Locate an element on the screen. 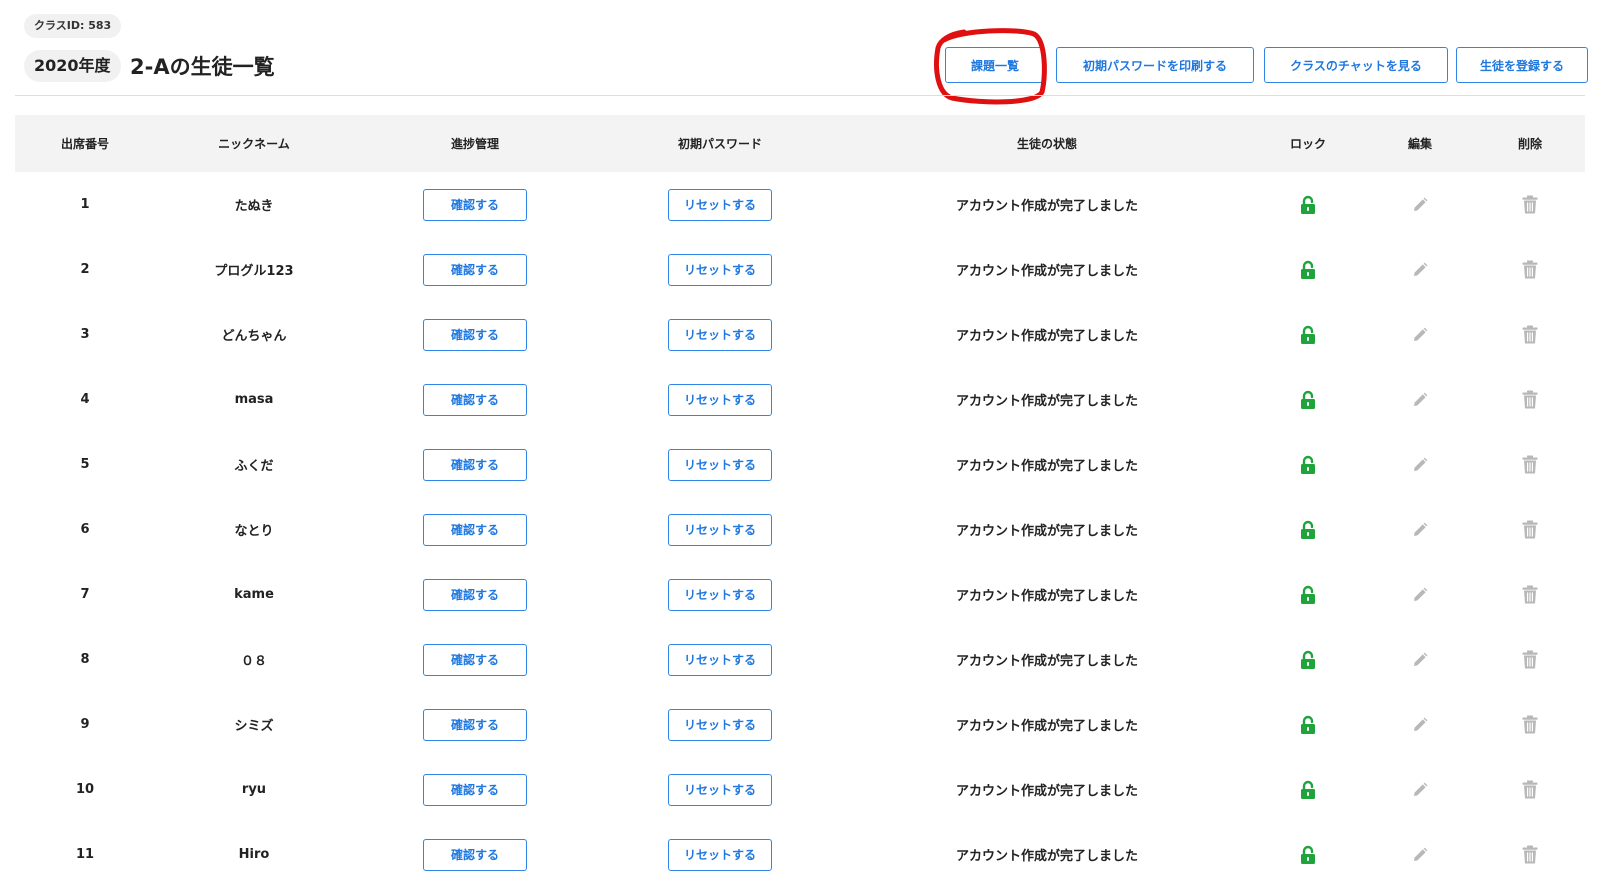 Image resolution: width=1600 pixels, height=890 pixels. student-number: 5 is located at coordinates (85, 464).